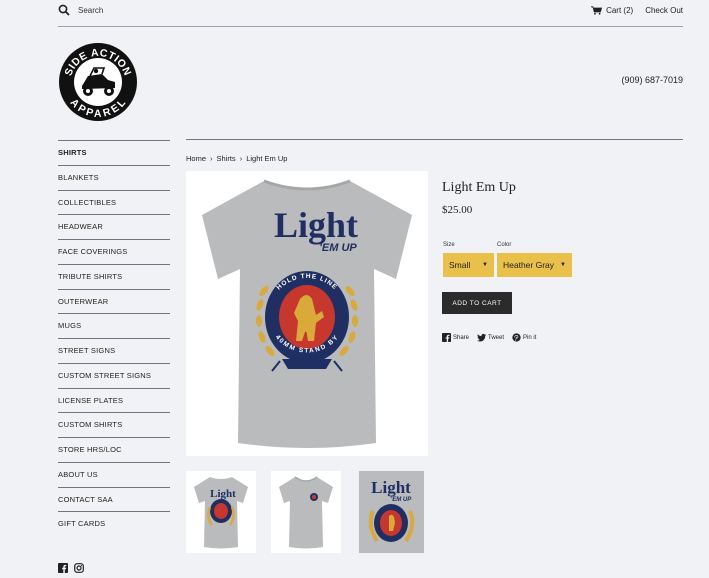 The image size is (709, 578). What do you see at coordinates (221, 512) in the screenshot?
I see `product-thumbnail-back: Light` at bounding box center [221, 512].